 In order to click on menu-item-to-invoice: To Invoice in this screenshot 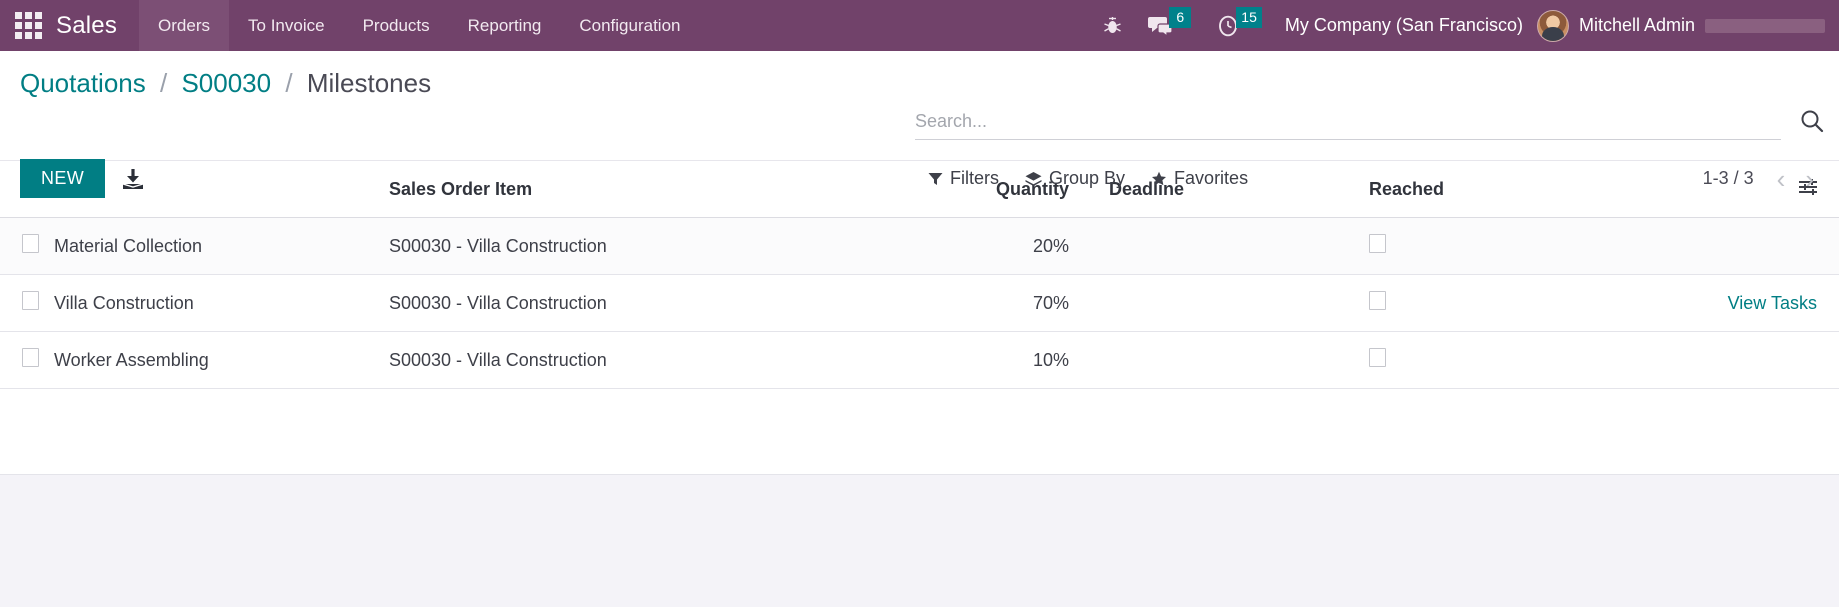, I will do `click(286, 25)`.